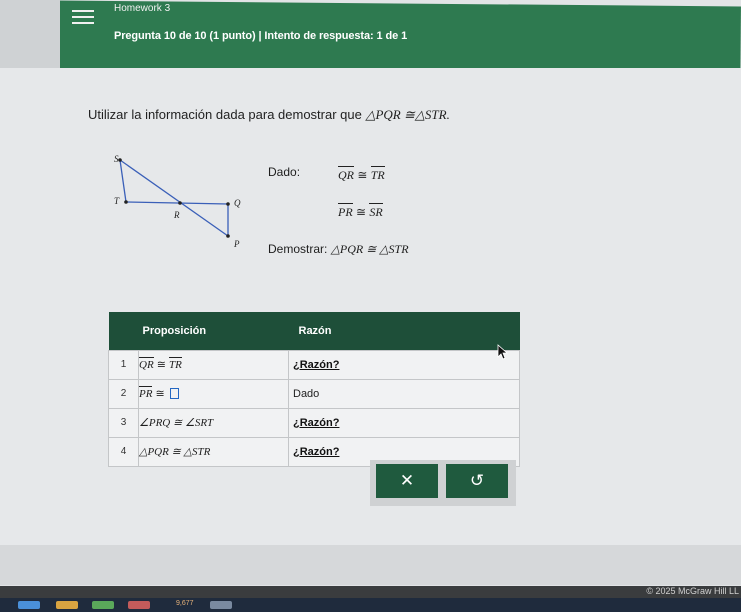 This screenshot has width=741, height=612. Describe the element at coordinates (346, 174) in the screenshot. I see `given-1-left: QR` at that location.